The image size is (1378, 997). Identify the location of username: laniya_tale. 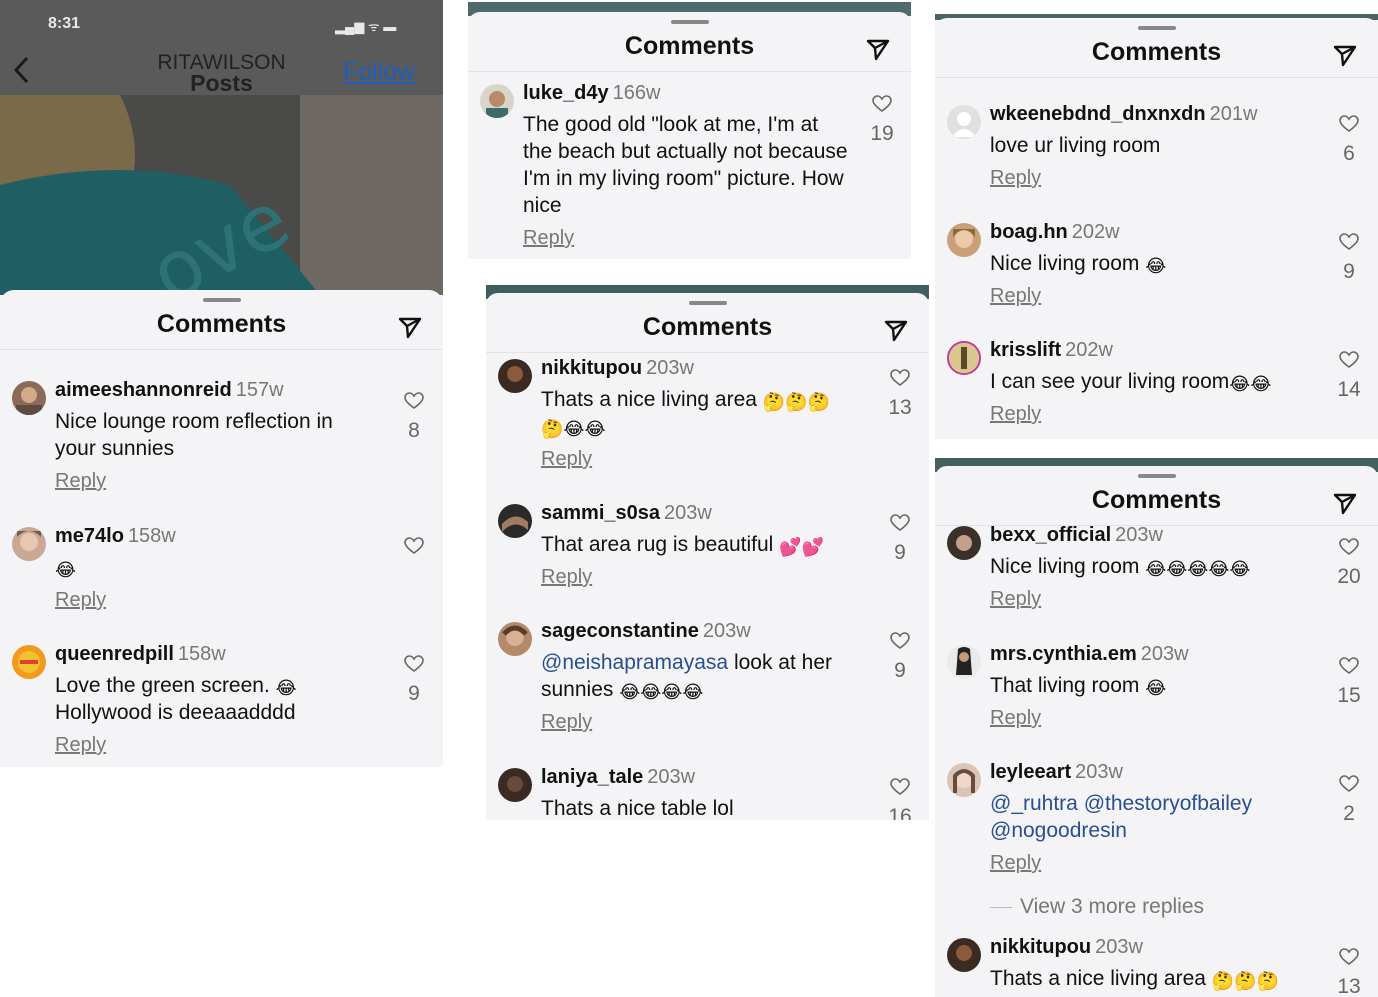
(592, 777).